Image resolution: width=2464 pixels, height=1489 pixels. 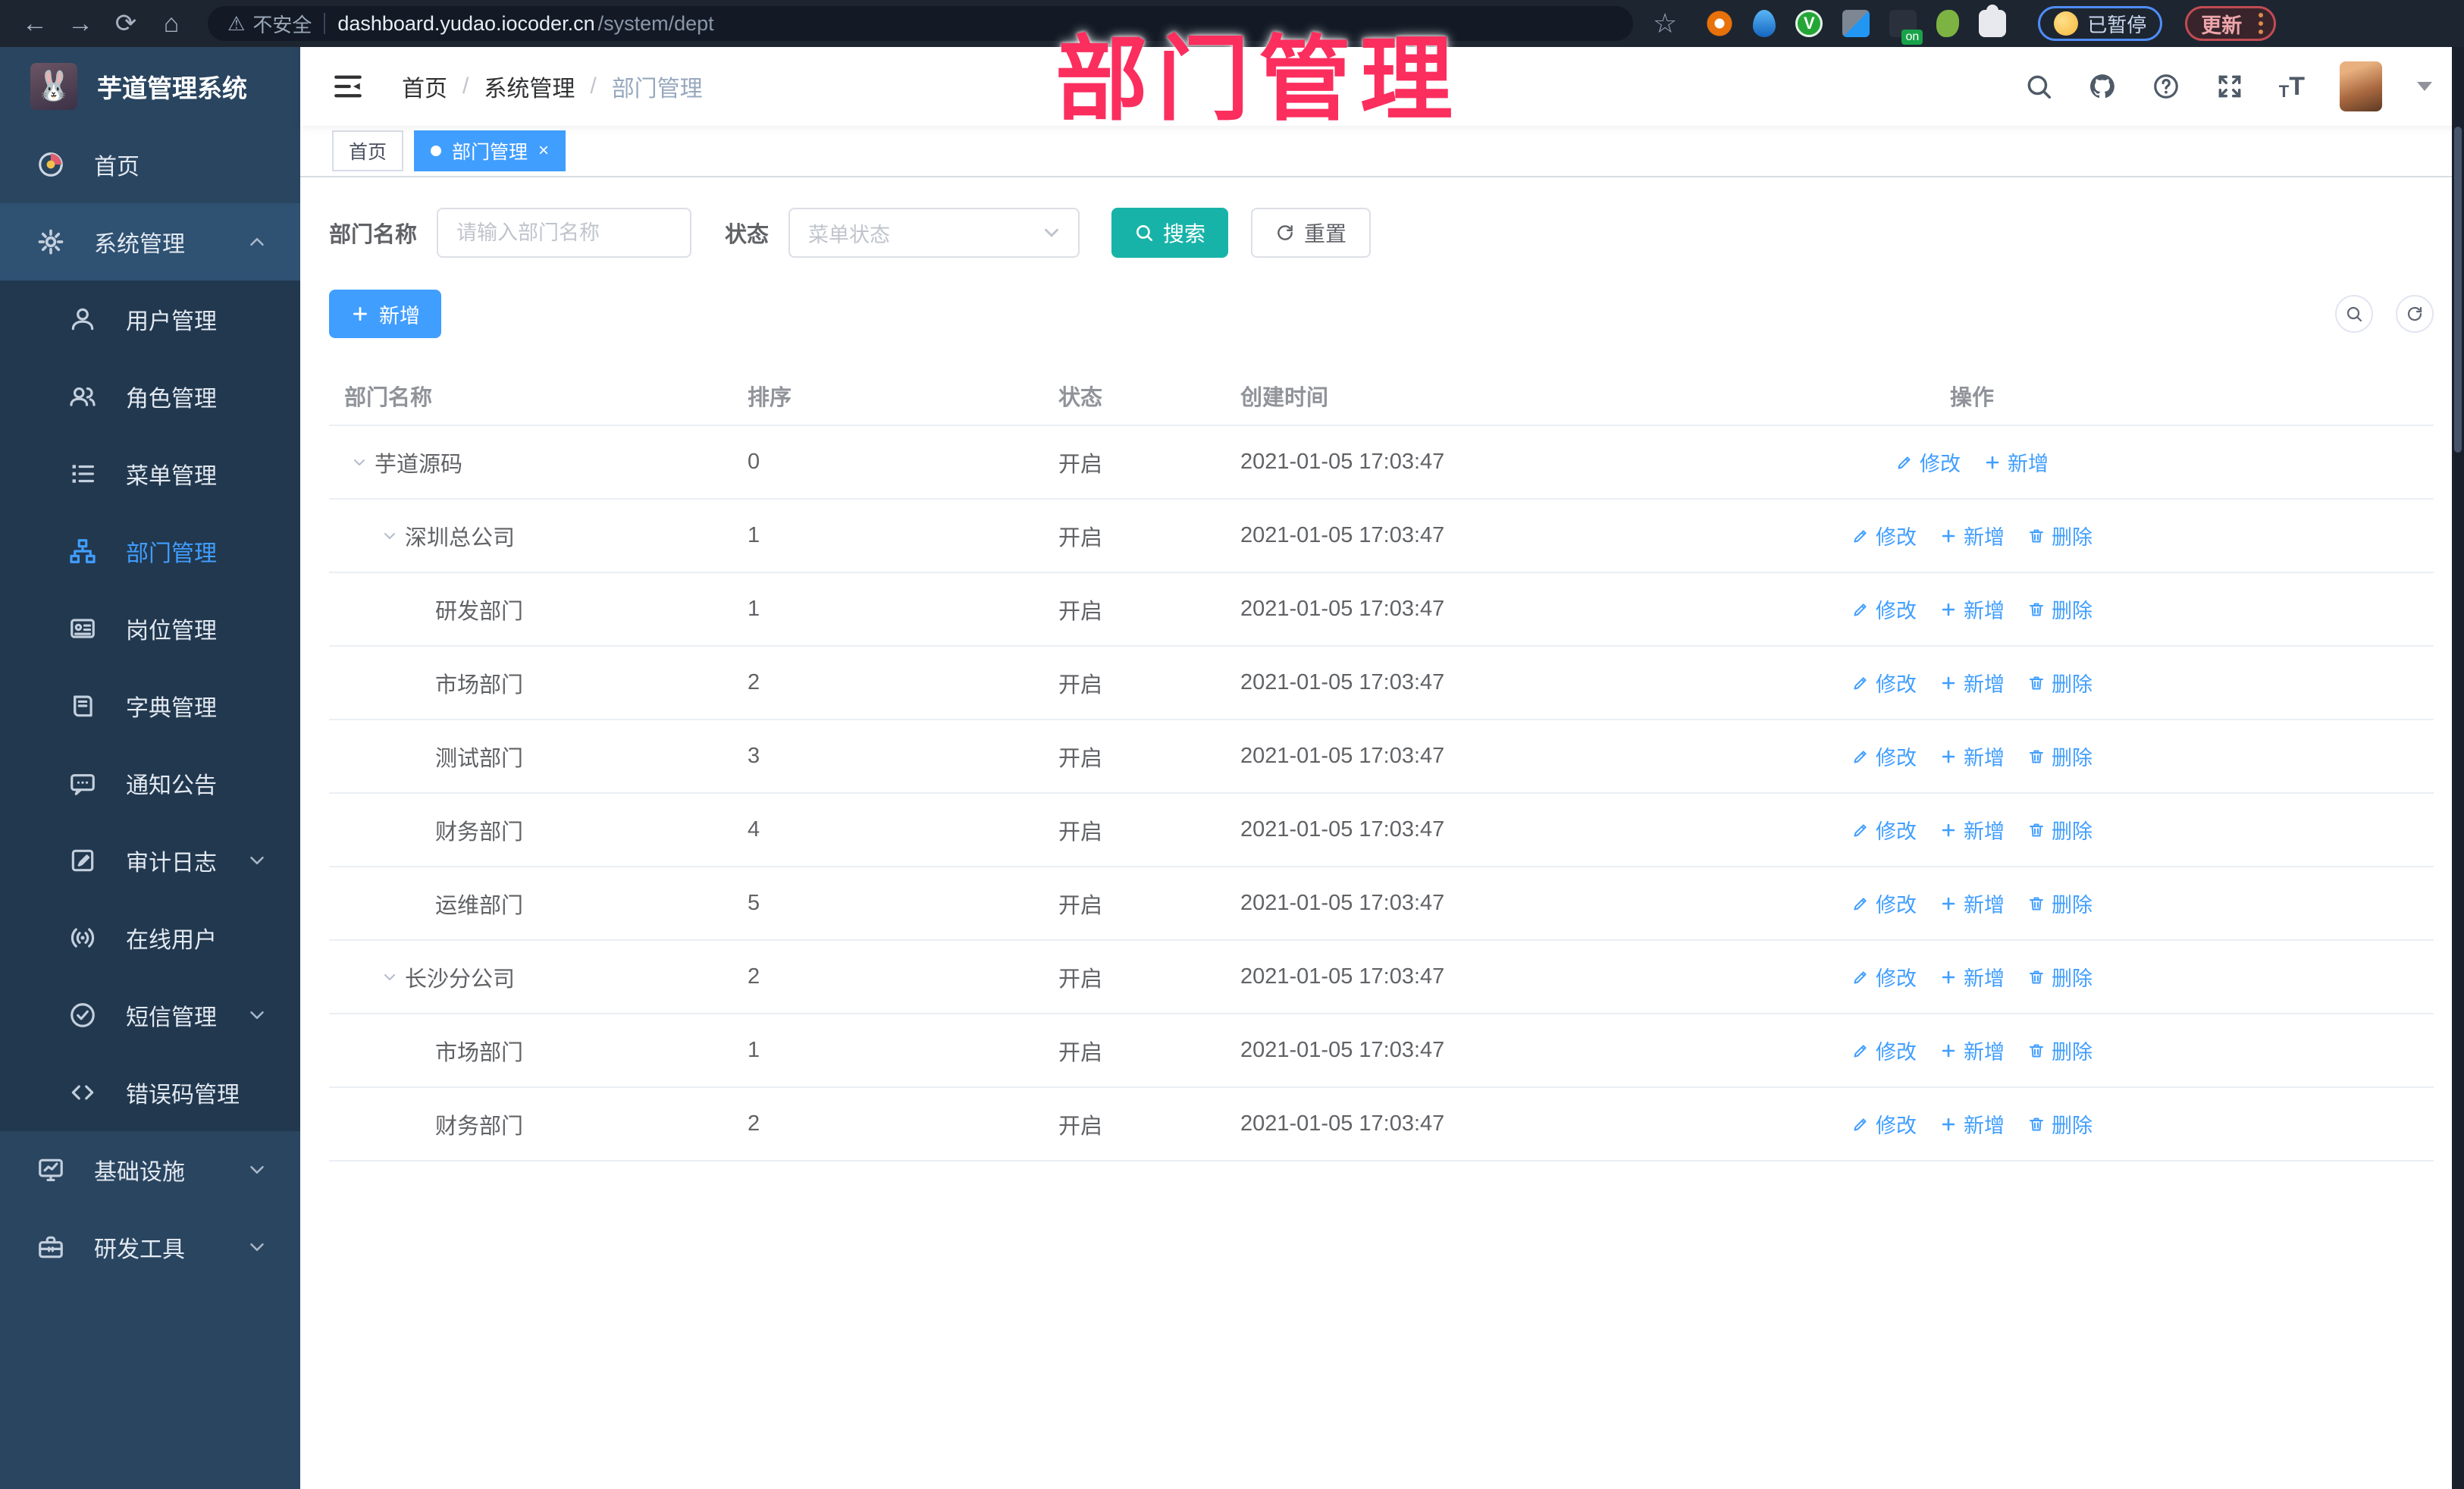 What do you see at coordinates (1993, 21) in the screenshot?
I see `puzzle-extension-icon` at bounding box center [1993, 21].